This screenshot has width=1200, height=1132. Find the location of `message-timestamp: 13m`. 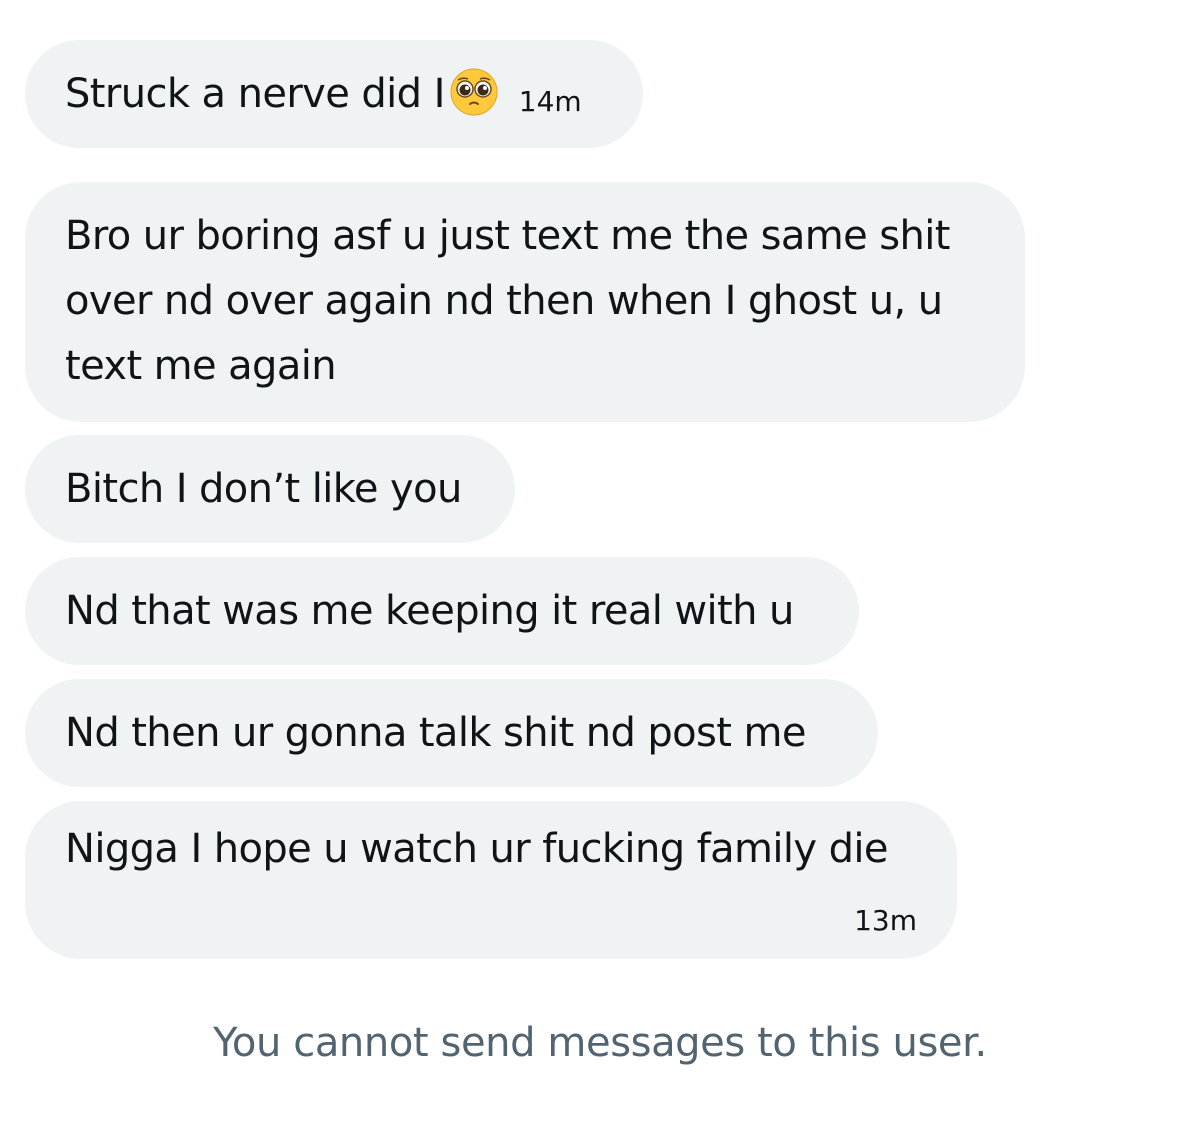

message-timestamp: 13m is located at coordinates (885, 920).